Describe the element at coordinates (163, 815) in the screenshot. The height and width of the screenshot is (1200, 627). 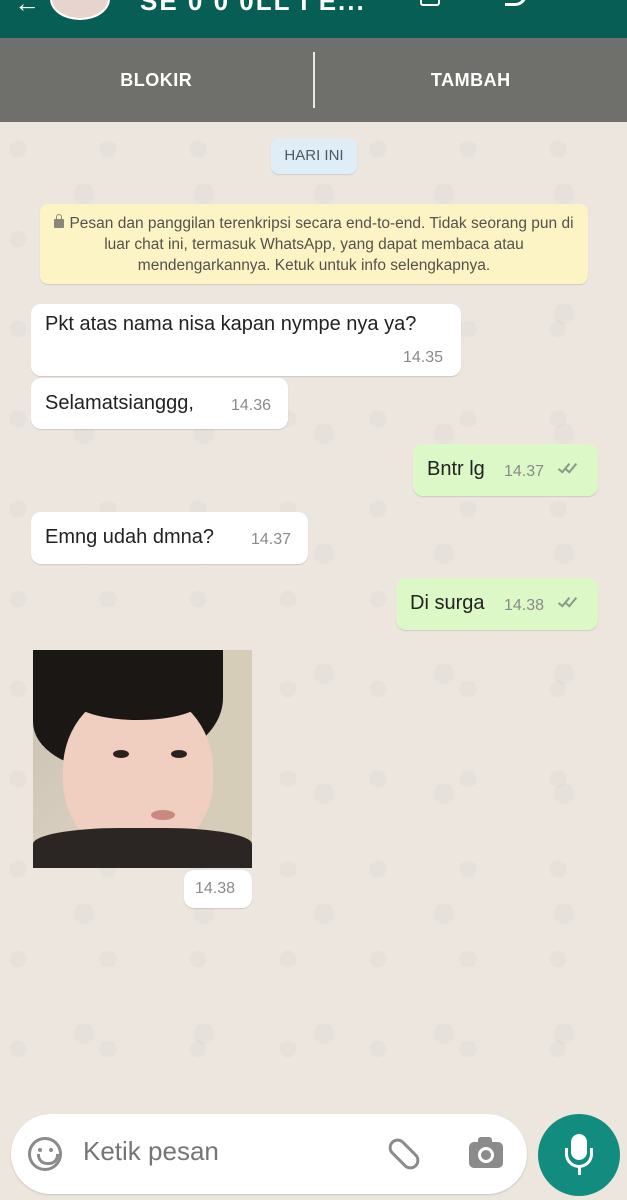
I see `photo-mouth` at that location.